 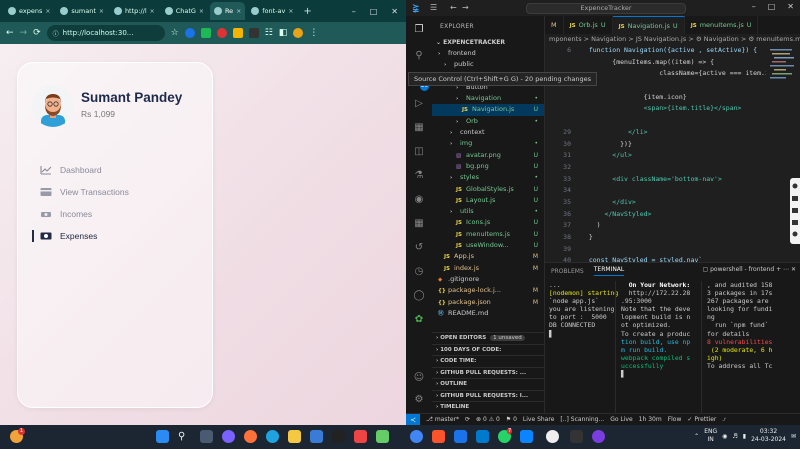 What do you see at coordinates (438, 436) in the screenshot?
I see `brave-icon` at bounding box center [438, 436].